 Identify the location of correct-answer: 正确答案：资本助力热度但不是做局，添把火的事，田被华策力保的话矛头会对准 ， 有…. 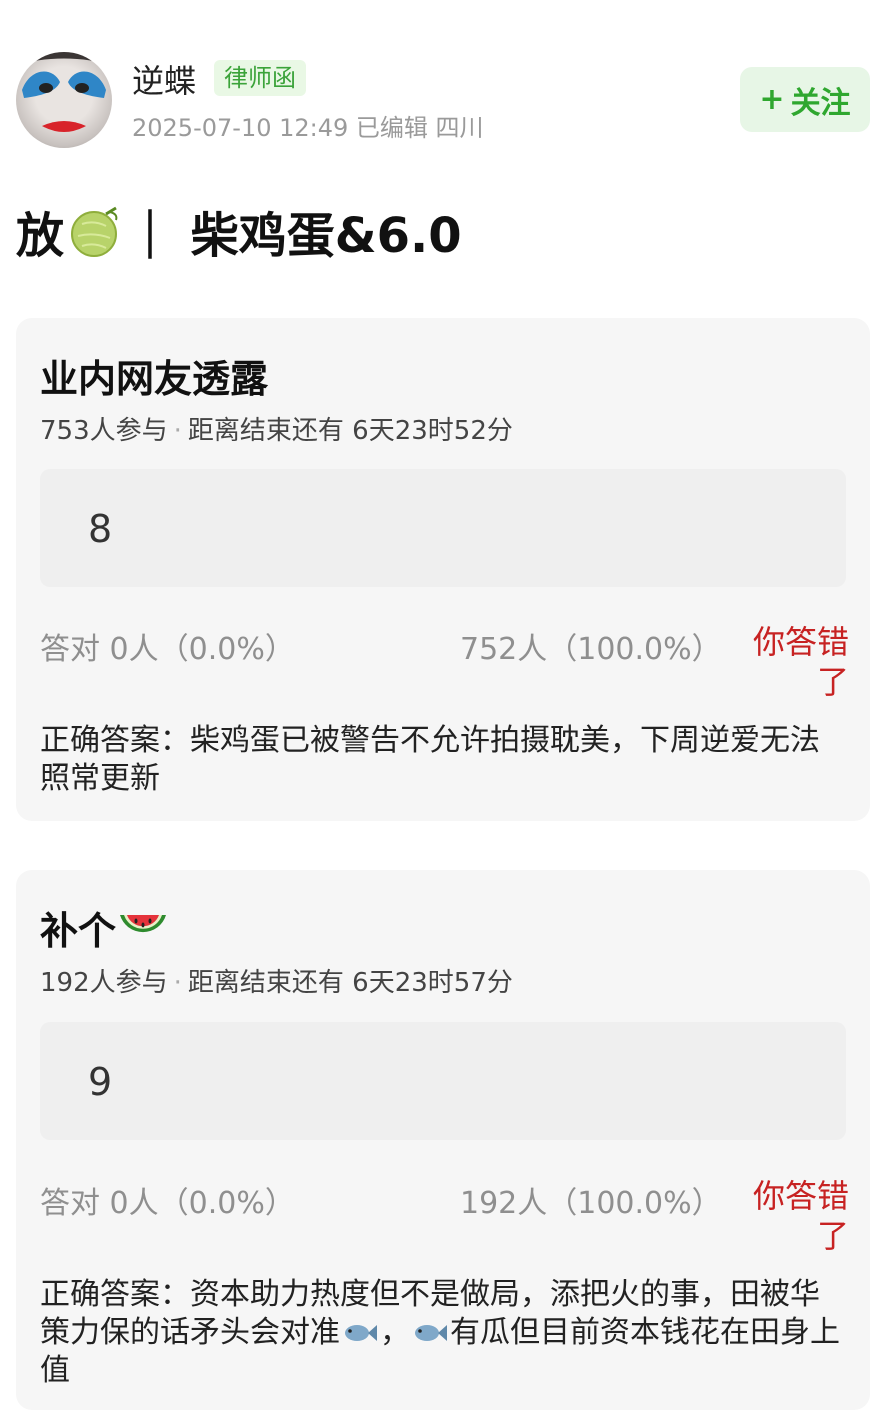
(440, 1333).